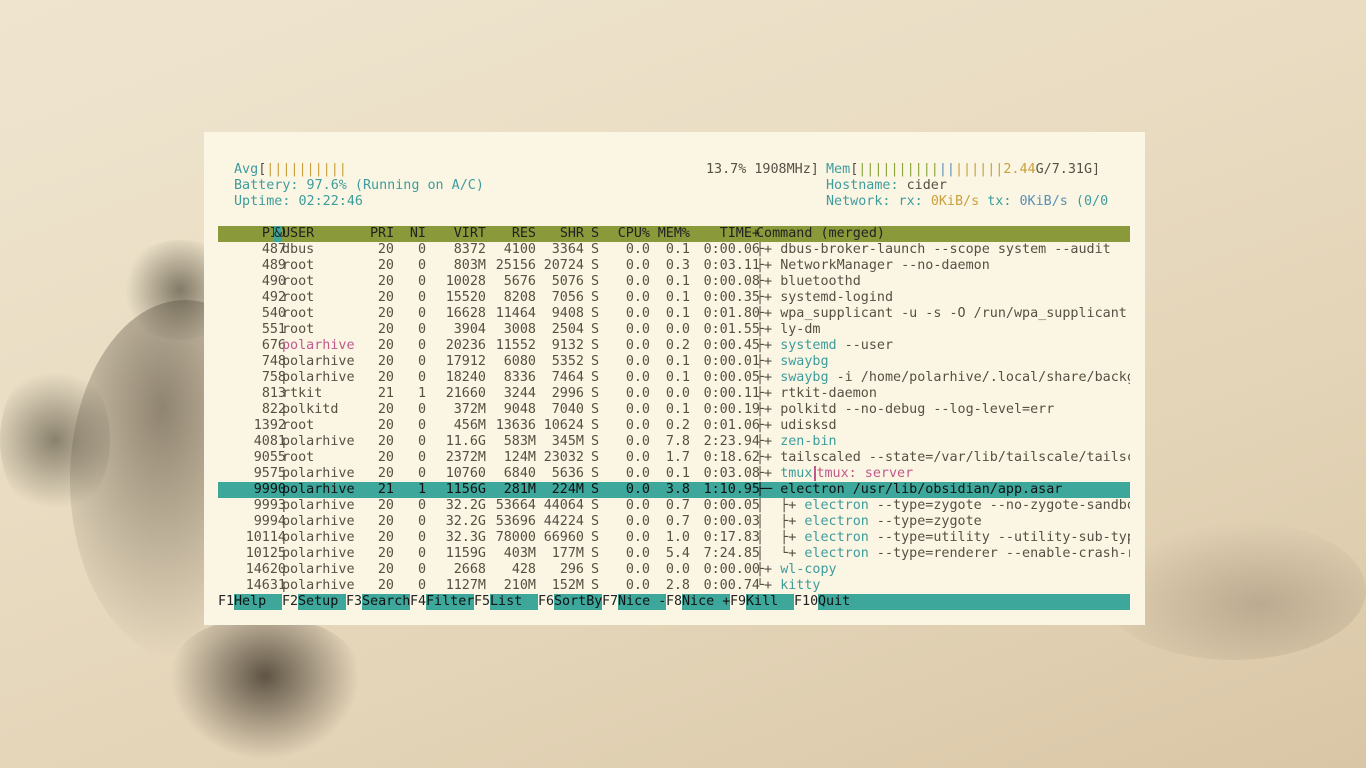 The image size is (1366, 768). What do you see at coordinates (670, 234) in the screenshot?
I see `col-mem: MEM%` at bounding box center [670, 234].